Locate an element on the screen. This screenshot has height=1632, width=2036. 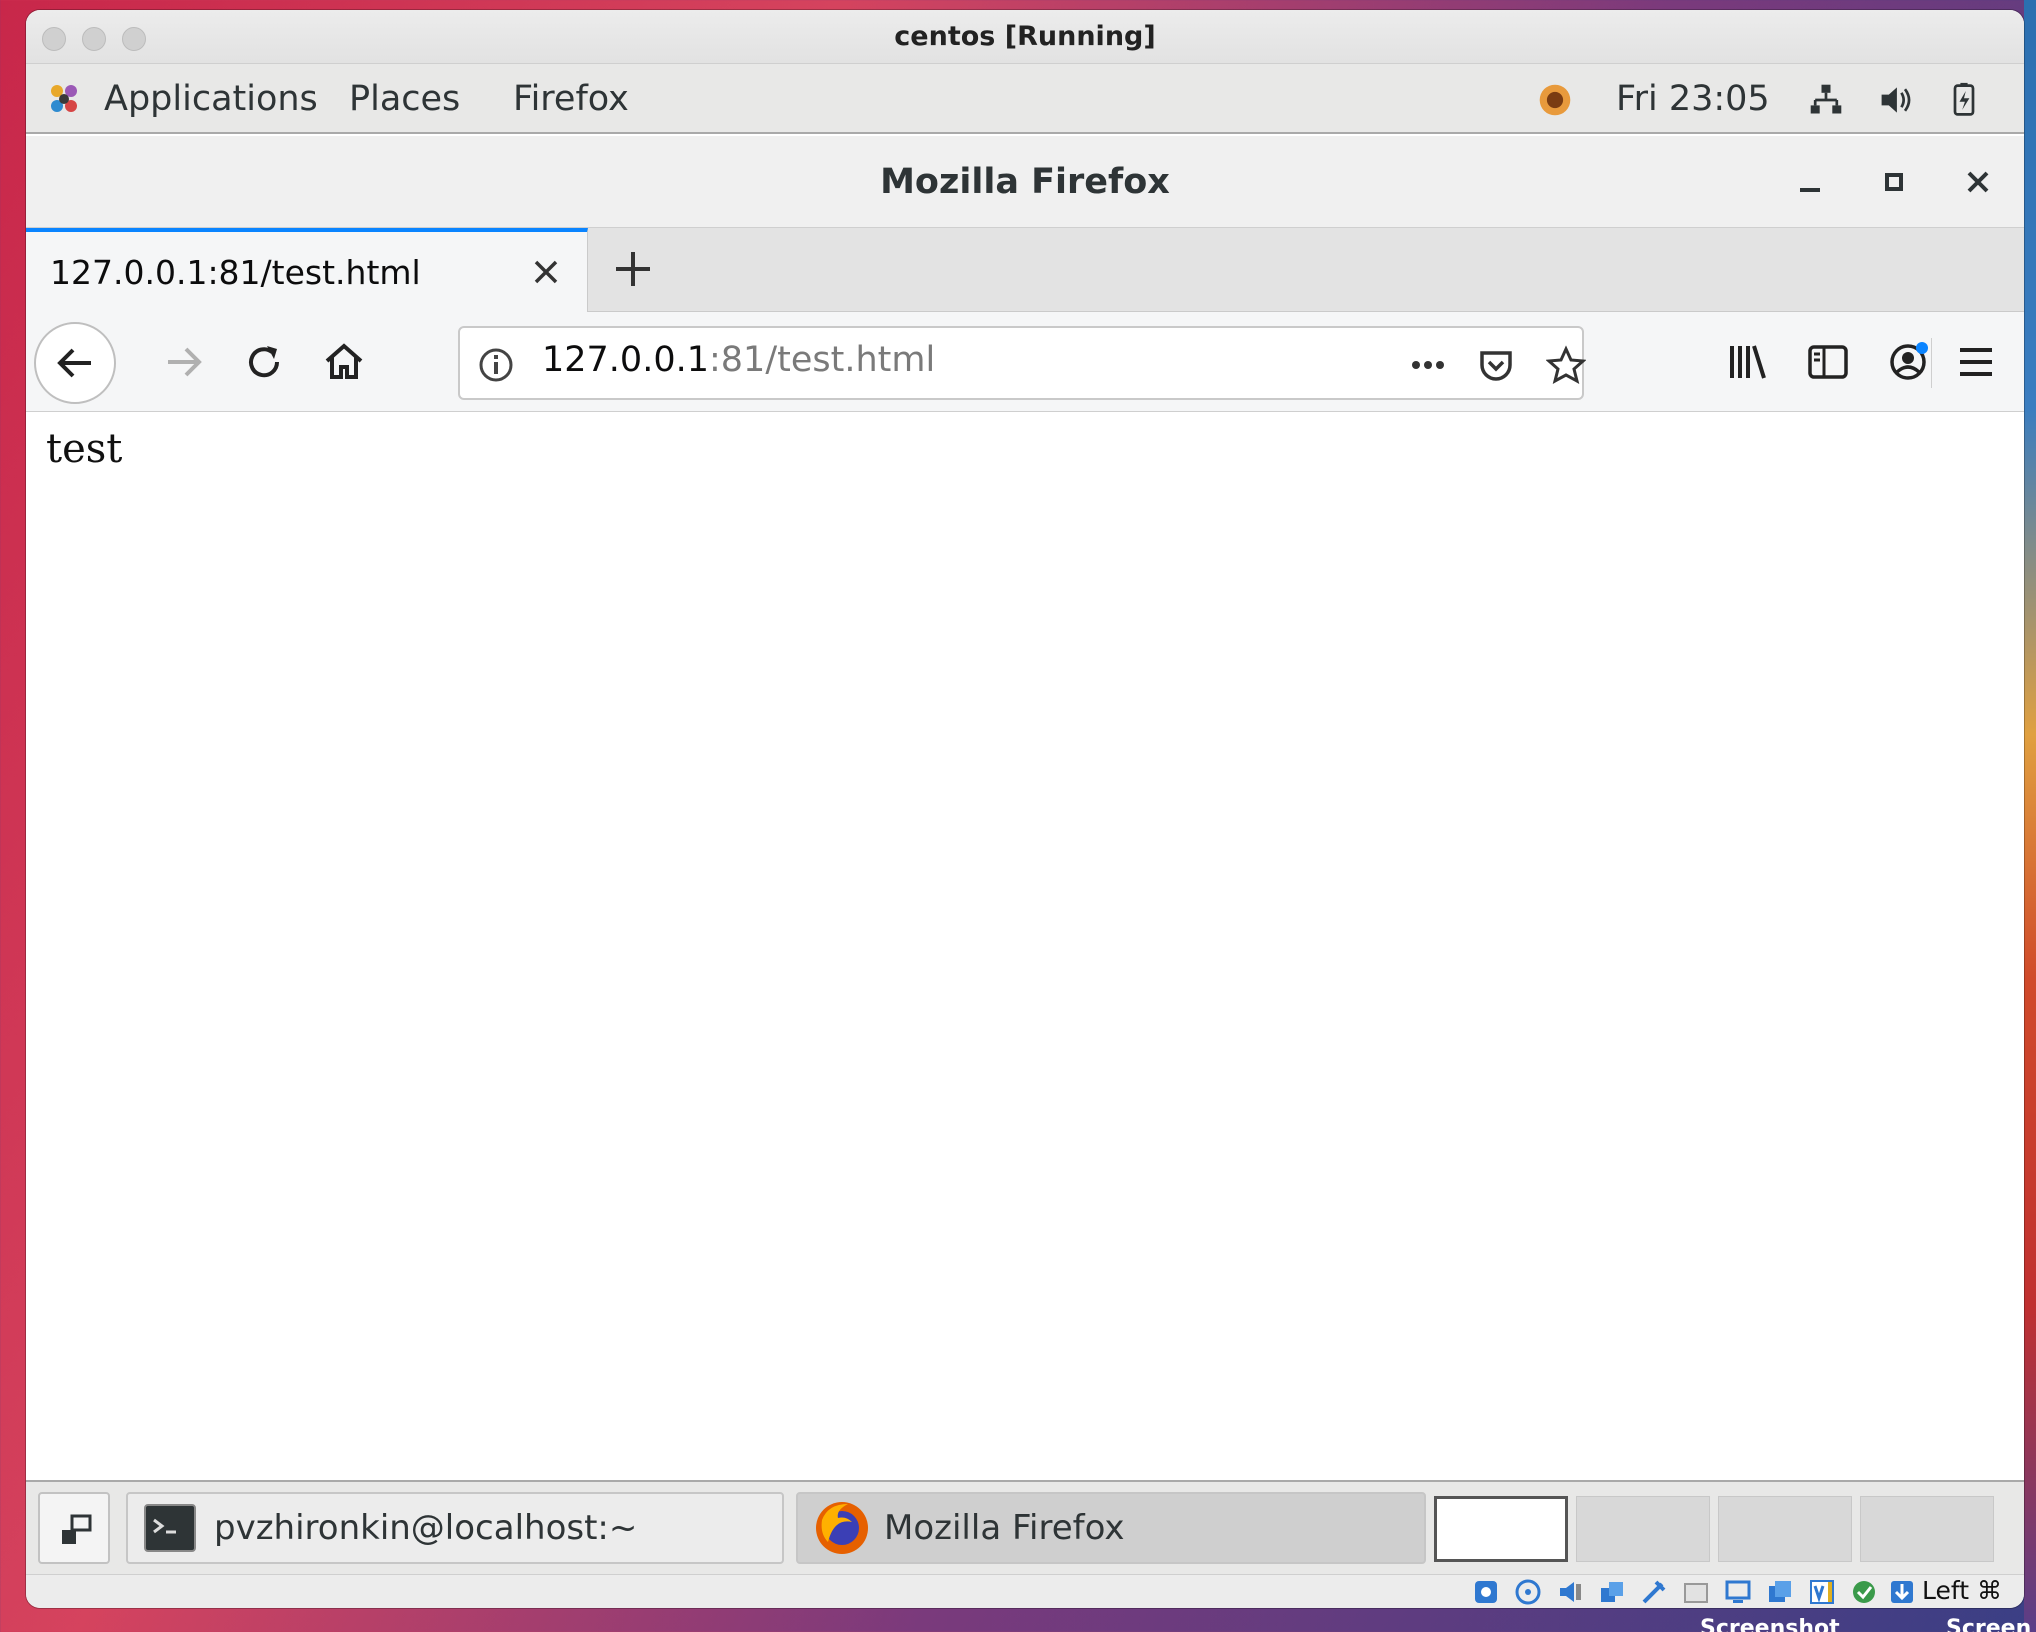
guest-additions-icon is located at coordinates (1864, 1592).